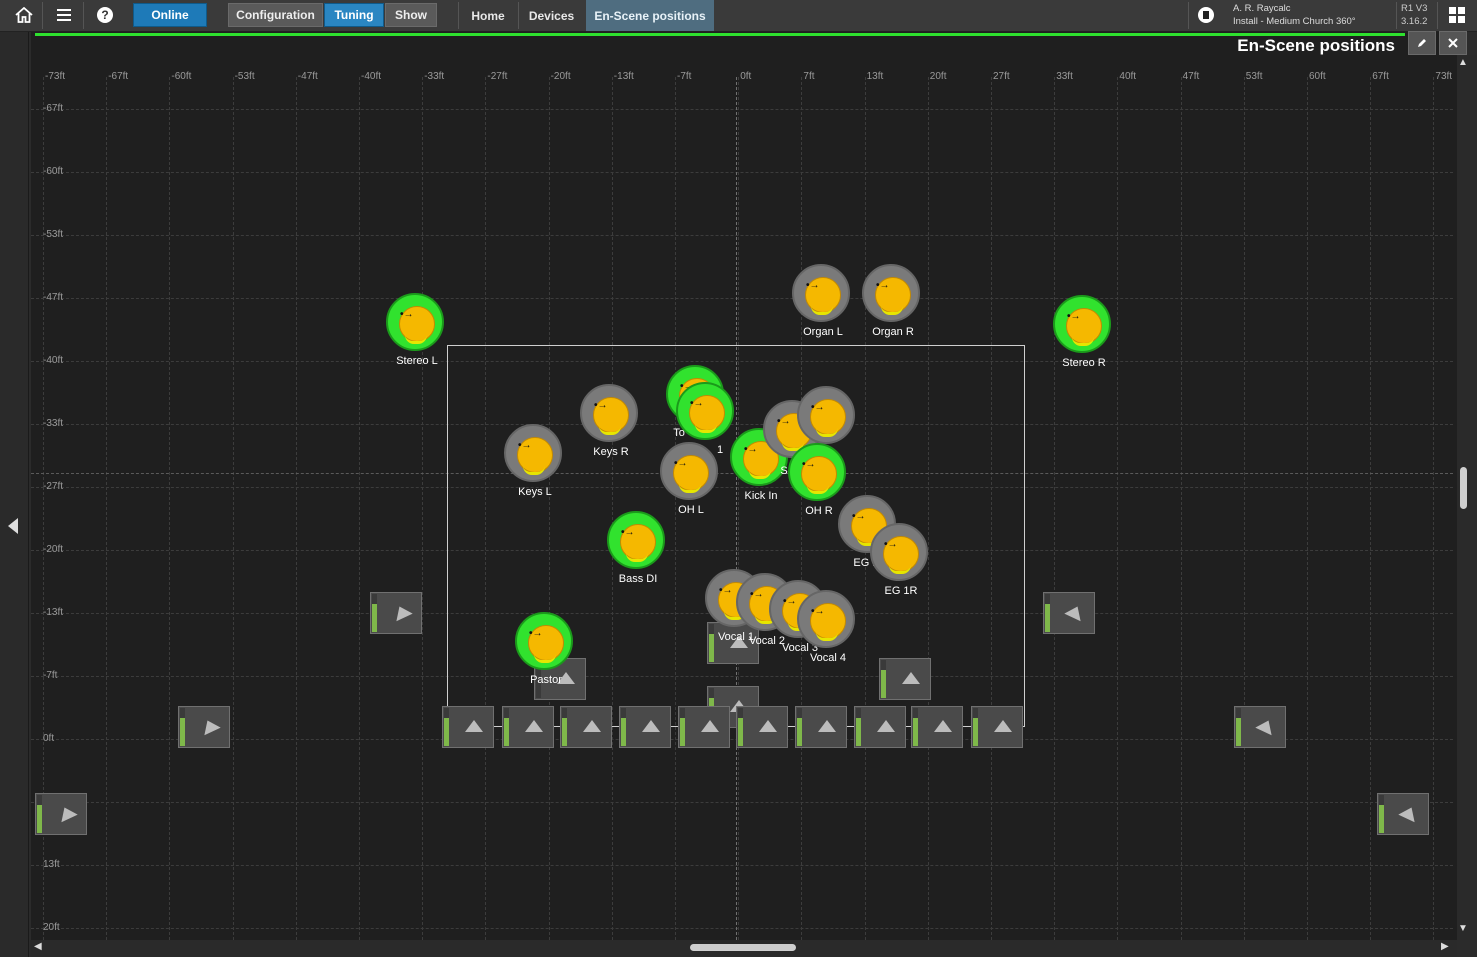 This screenshot has height=957, width=1477. Describe the element at coordinates (1380, 76) in the screenshot. I see `x-tick-label: 67ft` at that location.